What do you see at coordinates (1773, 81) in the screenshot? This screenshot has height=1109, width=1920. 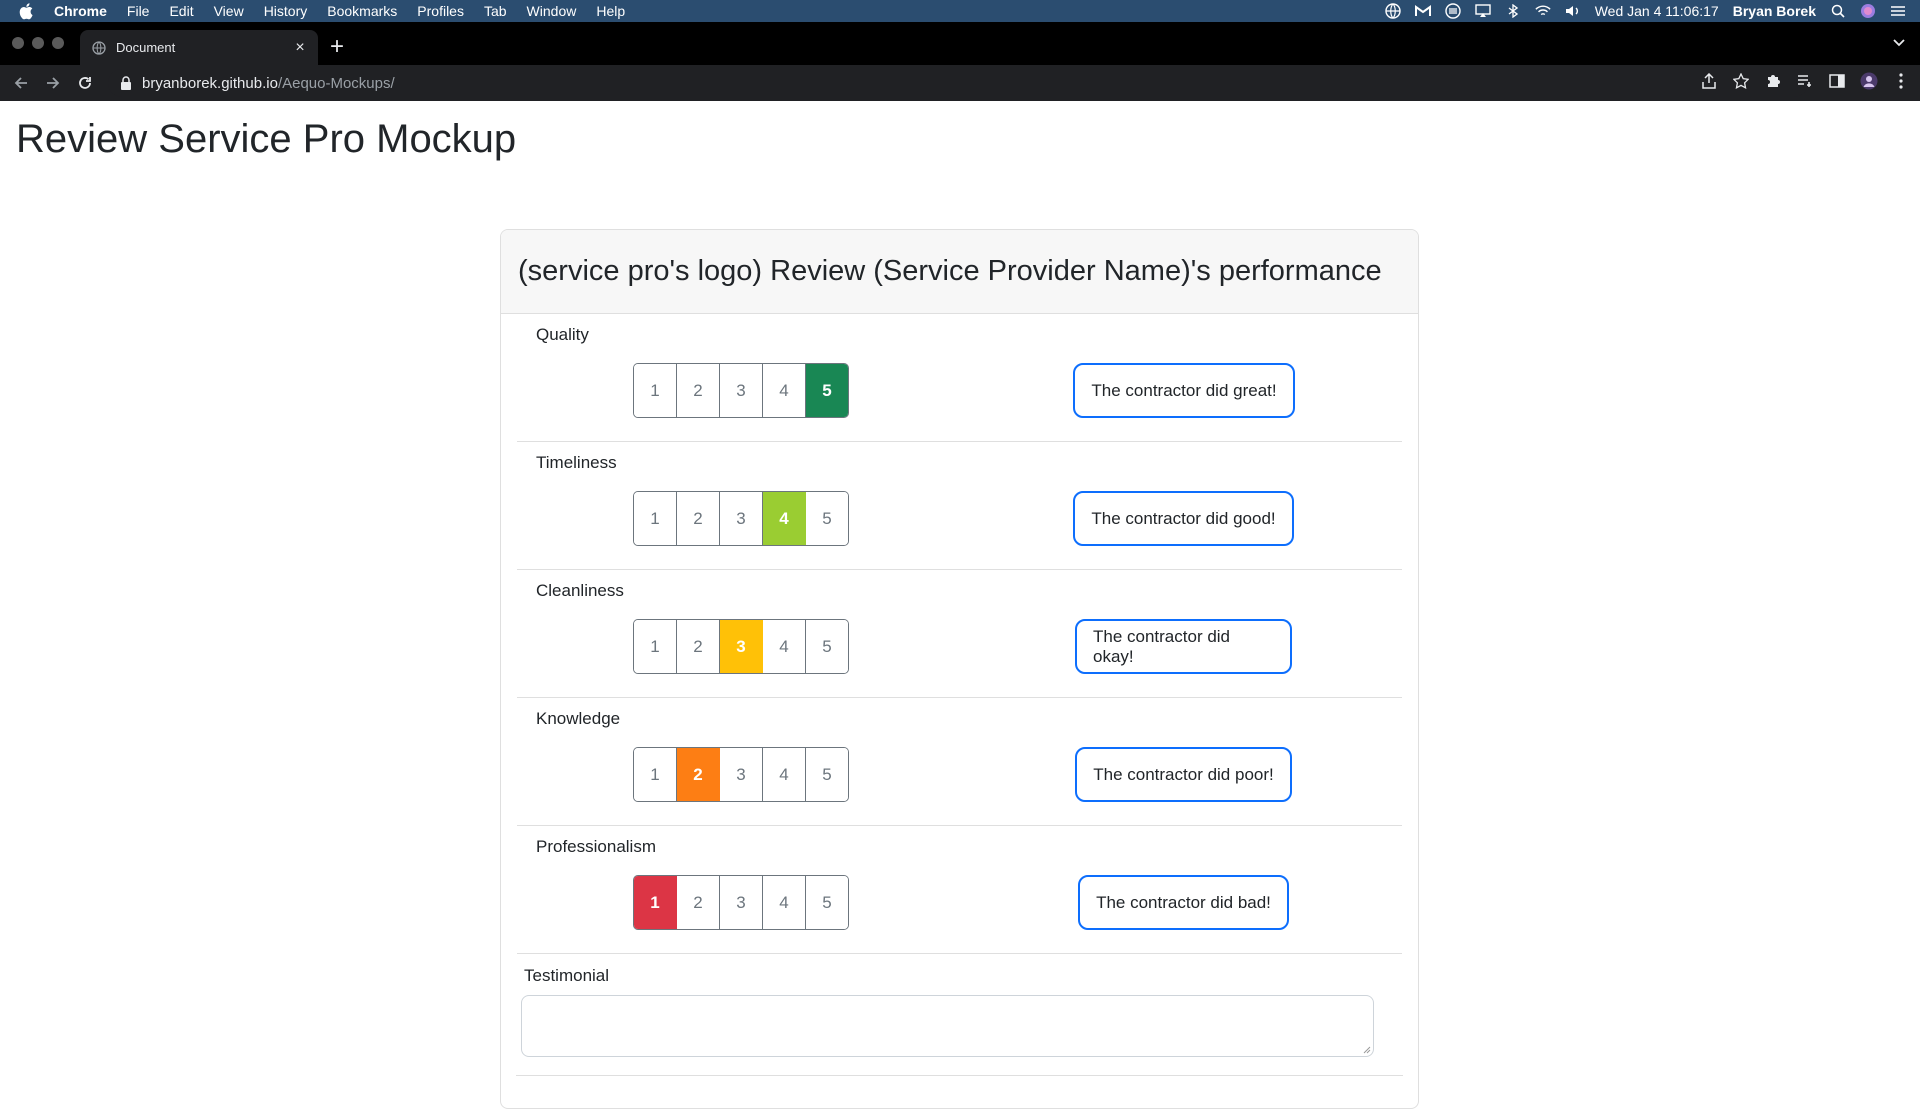 I see `extensions-puzzle-icon` at bounding box center [1773, 81].